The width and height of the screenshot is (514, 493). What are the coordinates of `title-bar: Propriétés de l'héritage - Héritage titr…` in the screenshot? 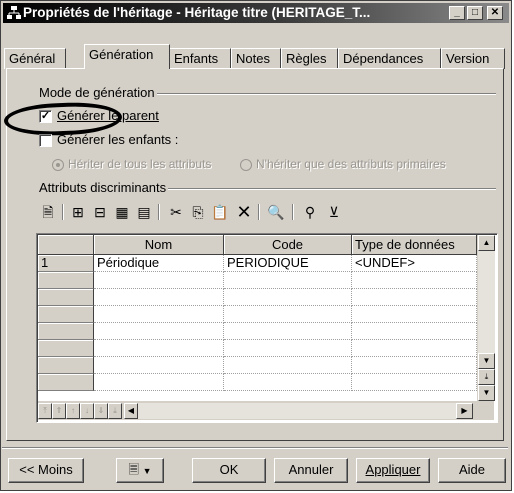 It's located at (256, 13).